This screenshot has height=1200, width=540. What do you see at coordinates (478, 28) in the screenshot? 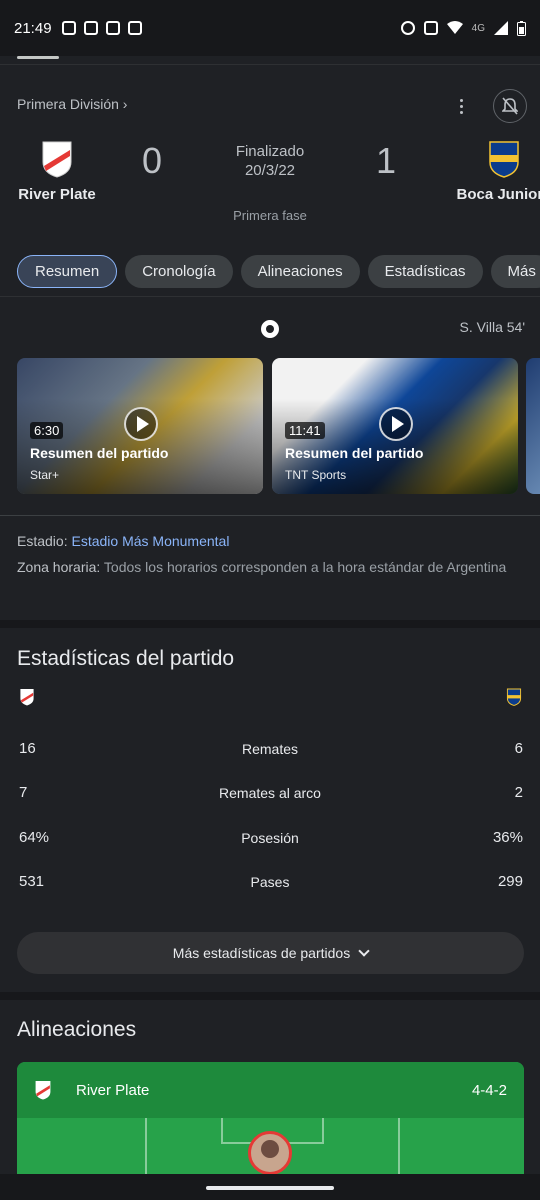
I see `network-label: 4G` at bounding box center [478, 28].